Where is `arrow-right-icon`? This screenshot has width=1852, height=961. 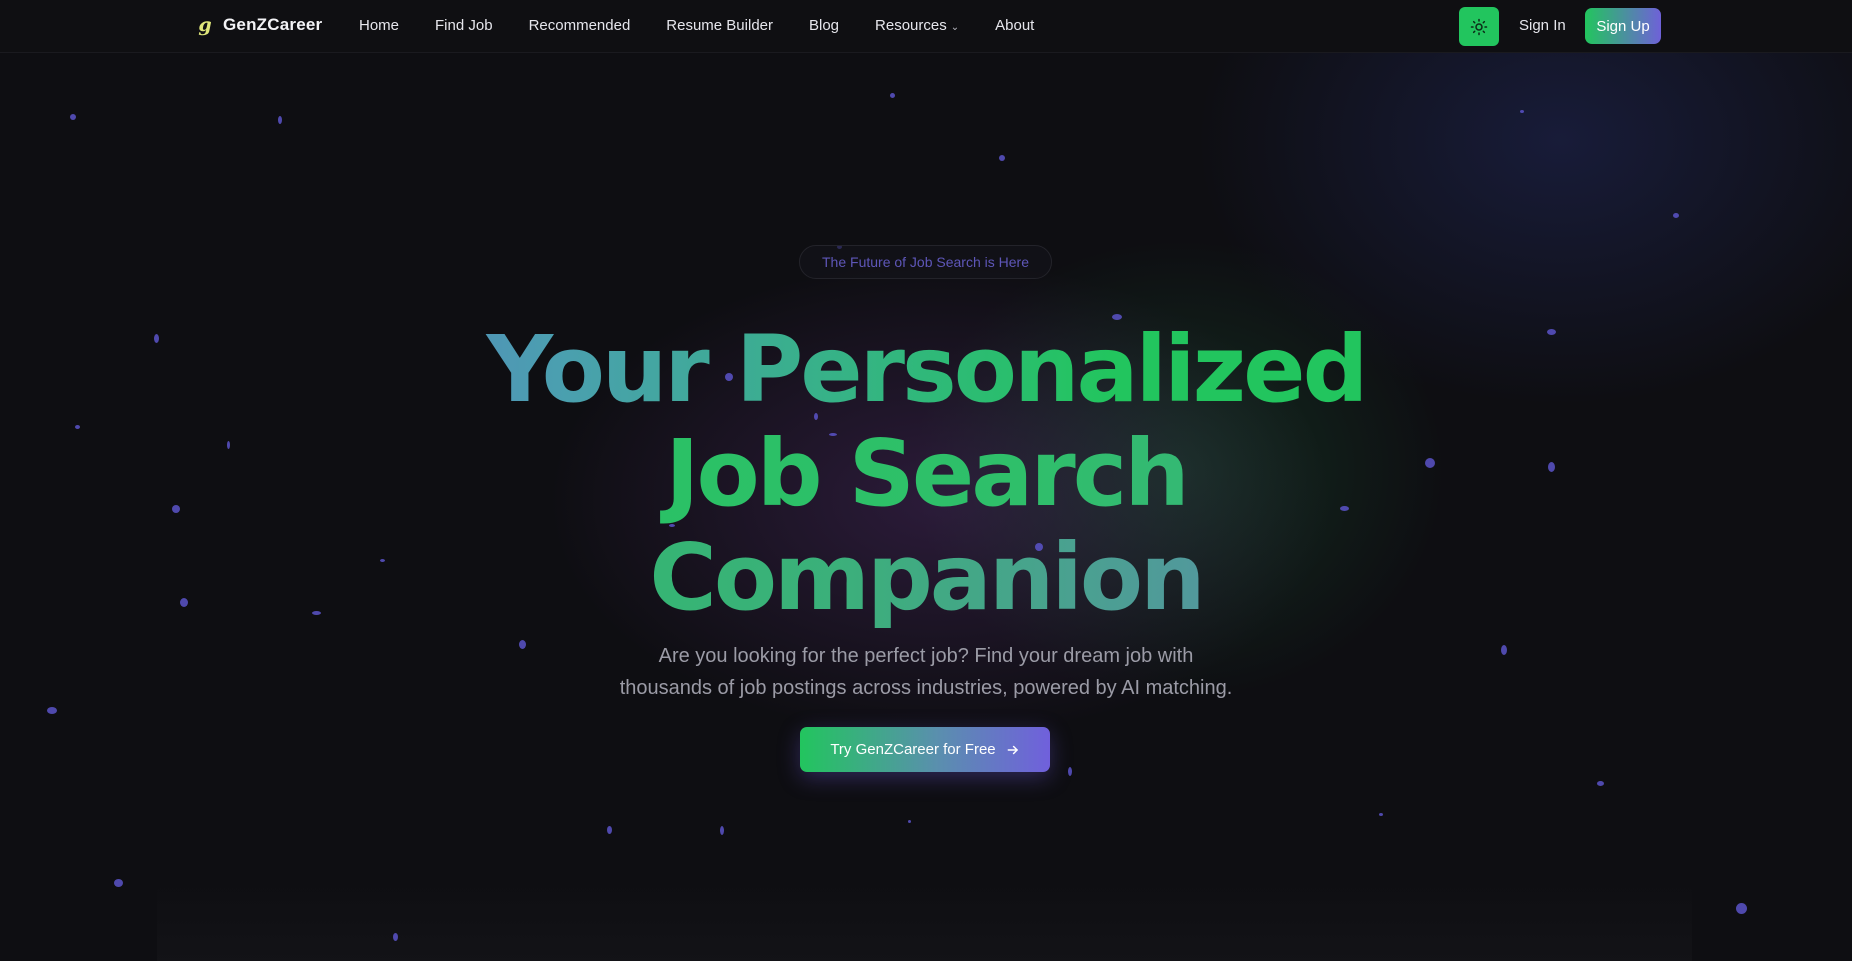
arrow-right-icon is located at coordinates (1012, 749).